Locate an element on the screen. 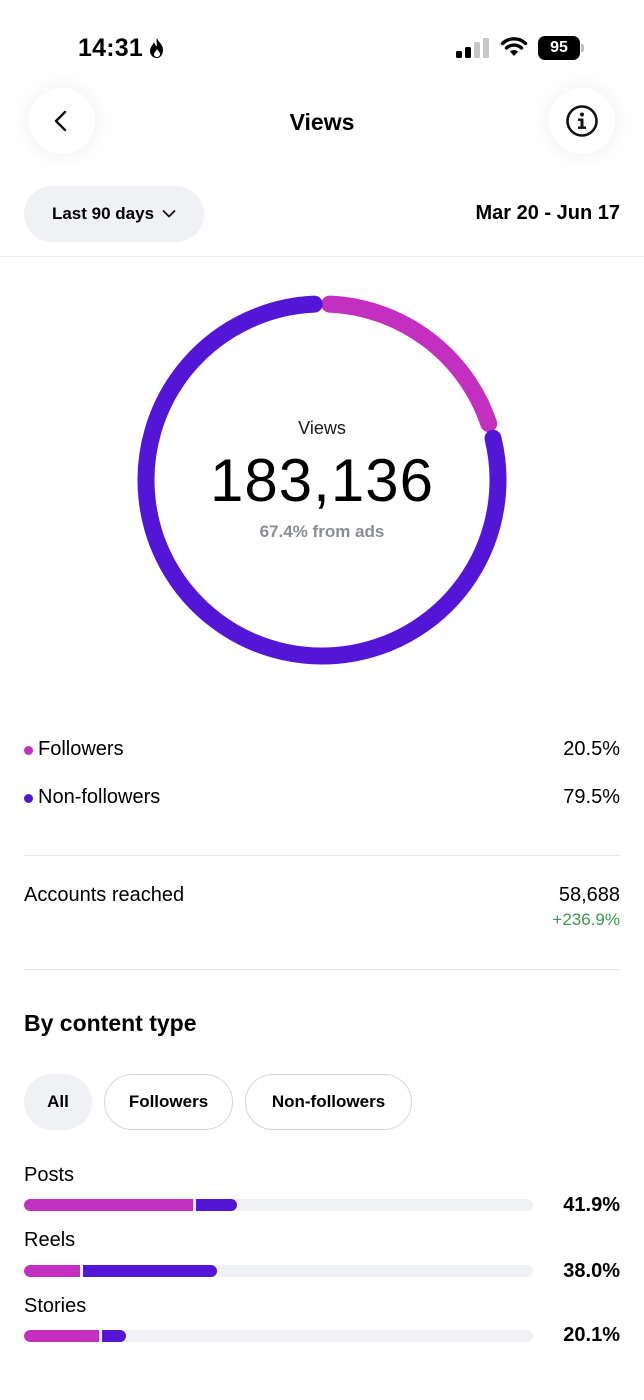 The image size is (644, 1400). status-time: 14:31 is located at coordinates (110, 48).